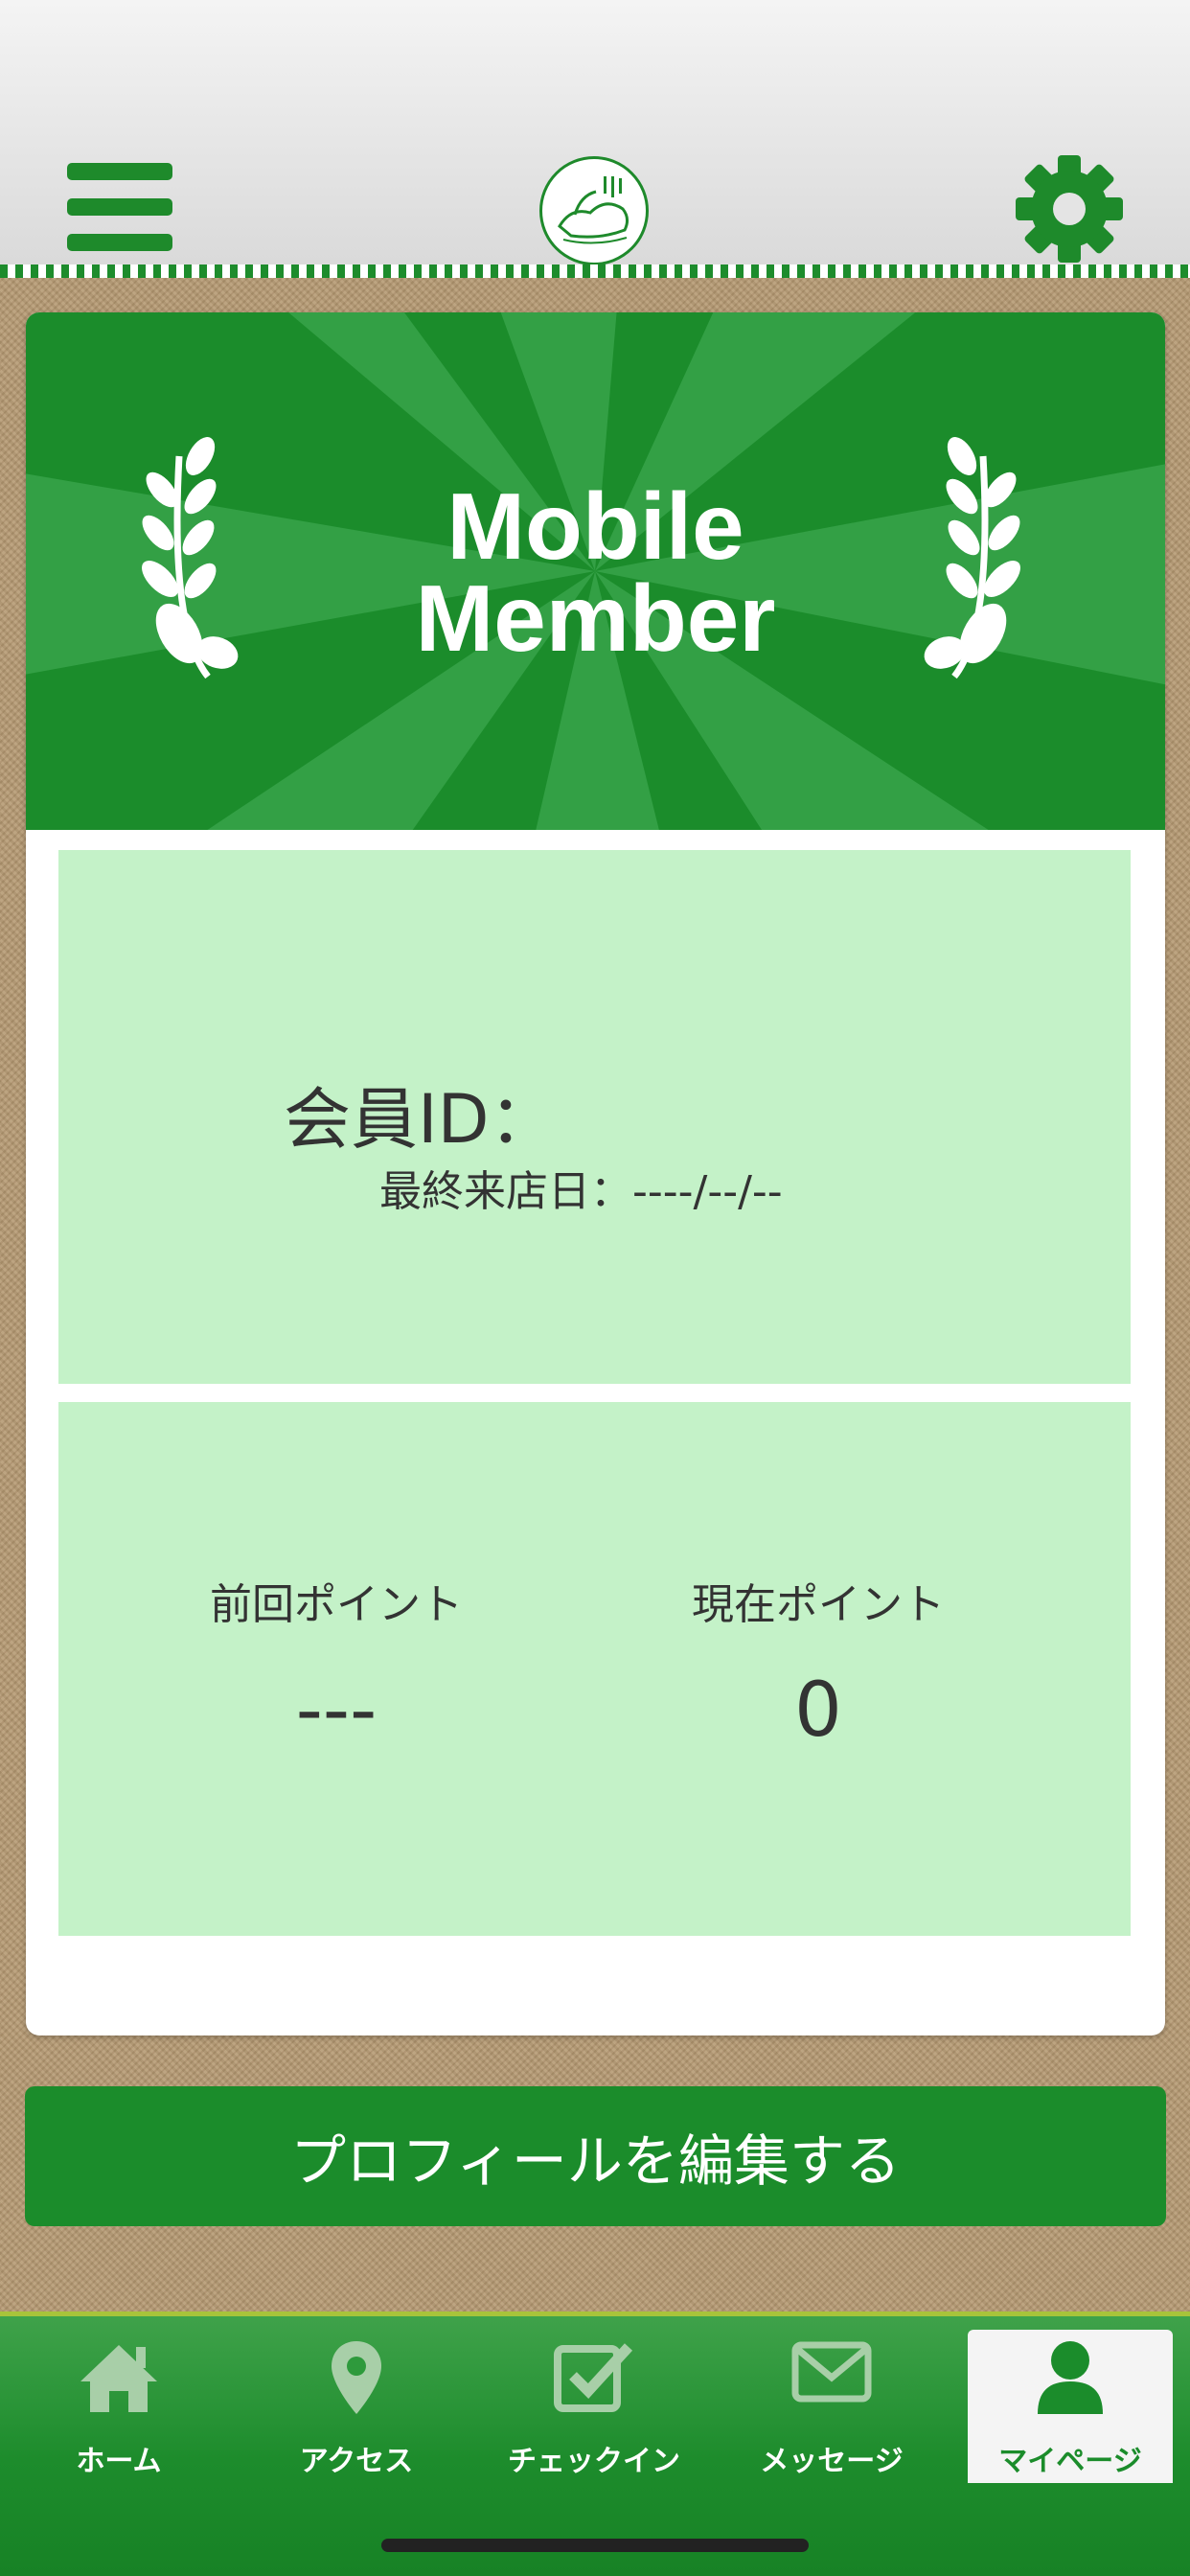 Image resolution: width=1190 pixels, height=2576 pixels. What do you see at coordinates (120, 171) in the screenshot?
I see `hamburger-menu-icon` at bounding box center [120, 171].